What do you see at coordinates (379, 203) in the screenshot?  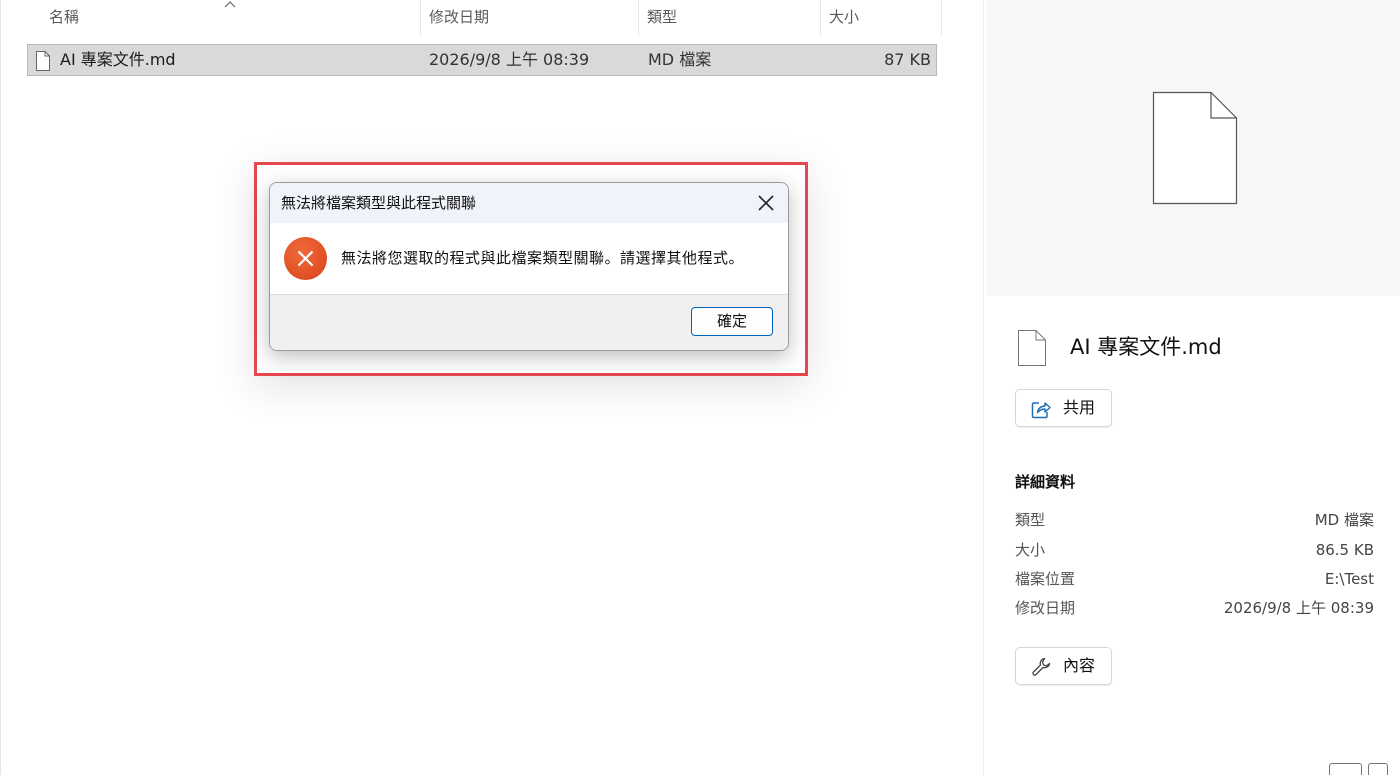 I see `dialog-title: 無法將檔案類型與此程式關聯` at bounding box center [379, 203].